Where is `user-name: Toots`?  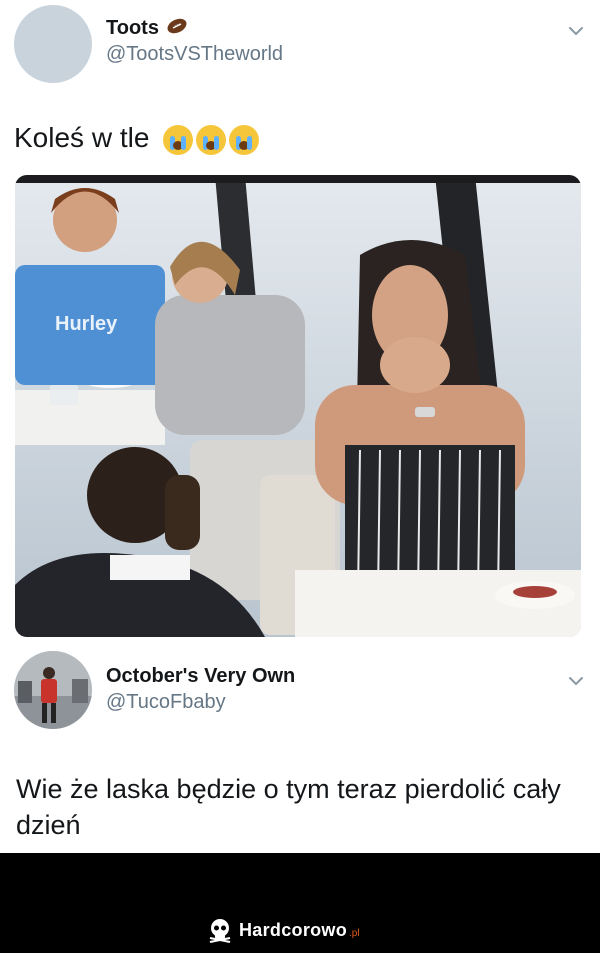 user-name: Toots is located at coordinates (147, 28).